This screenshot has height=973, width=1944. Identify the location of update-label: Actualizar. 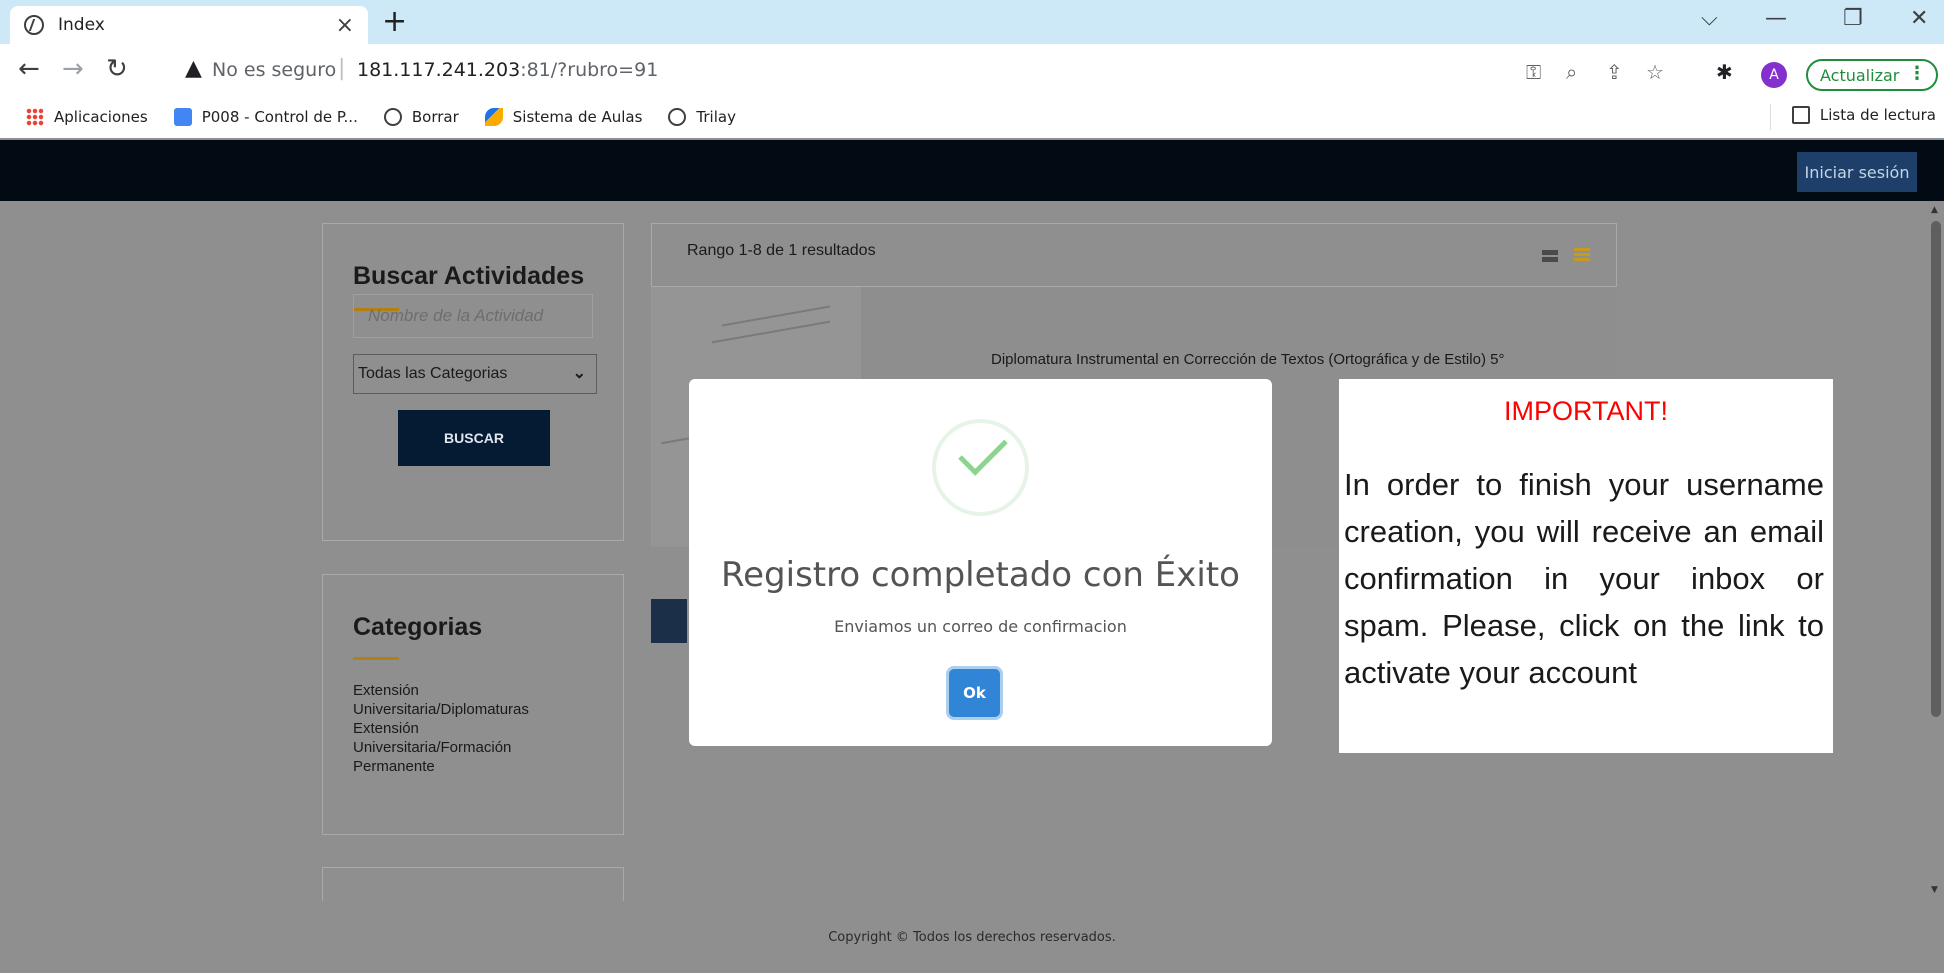
(1860, 75).